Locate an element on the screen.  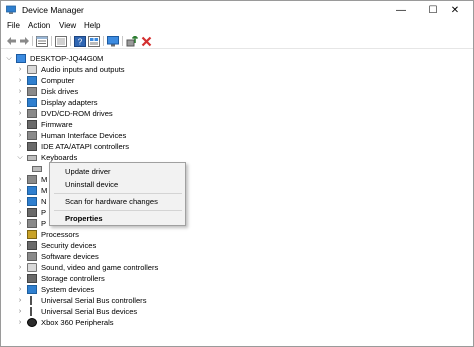
tree-item-mice: › M is located at coordinates (31, 179).